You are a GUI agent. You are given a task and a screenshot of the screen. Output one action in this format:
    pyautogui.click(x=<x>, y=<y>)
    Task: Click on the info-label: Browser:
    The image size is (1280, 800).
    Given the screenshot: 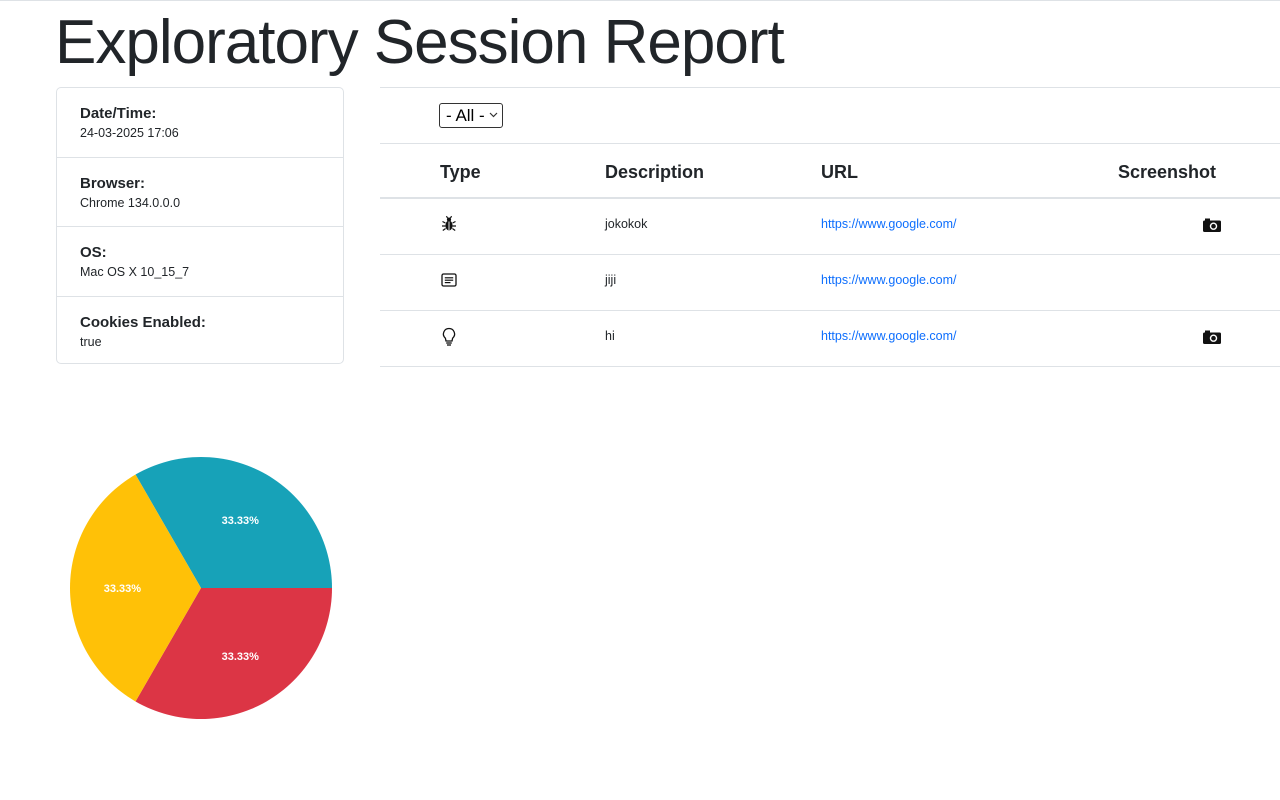 What is the action you would take?
    pyautogui.click(x=113, y=183)
    